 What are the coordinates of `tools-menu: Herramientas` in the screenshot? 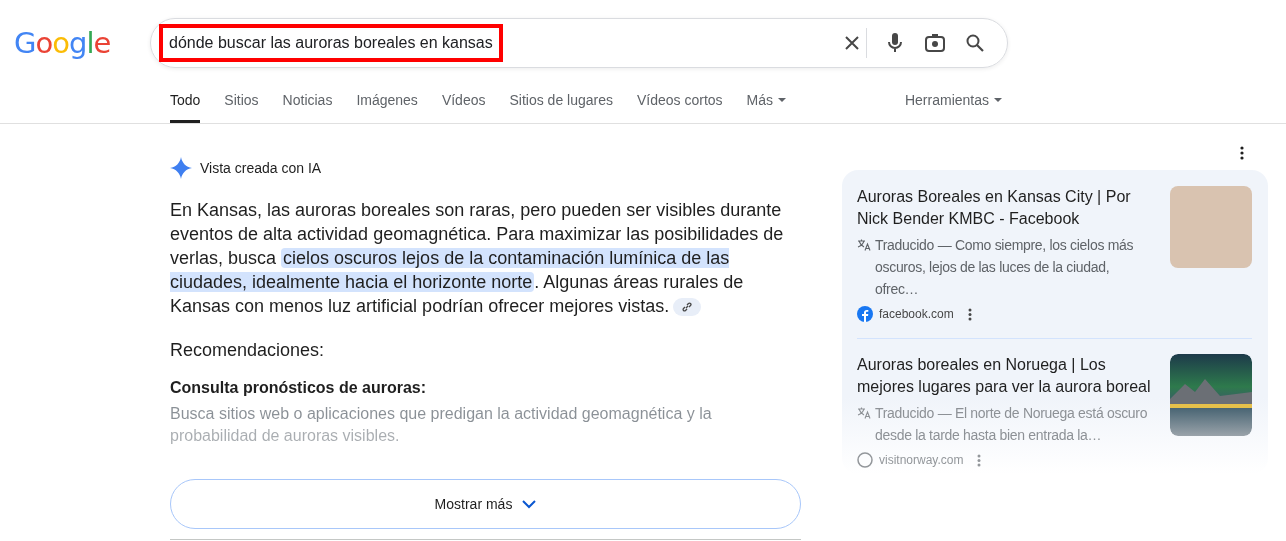 It's located at (953, 107).